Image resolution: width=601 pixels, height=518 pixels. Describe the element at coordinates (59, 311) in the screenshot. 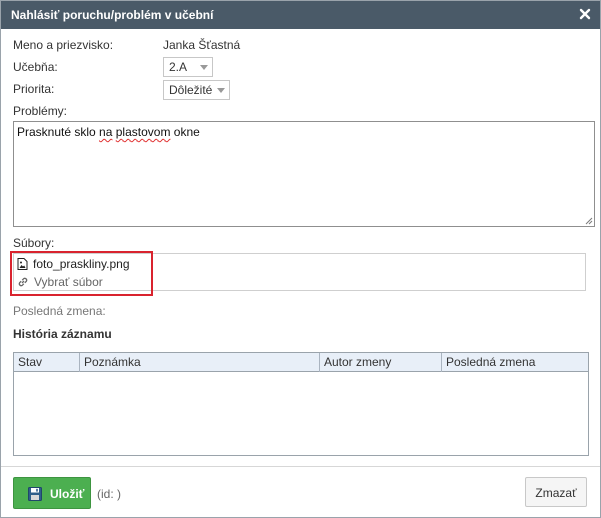

I see `last-change-label: Posledná zmena:` at that location.